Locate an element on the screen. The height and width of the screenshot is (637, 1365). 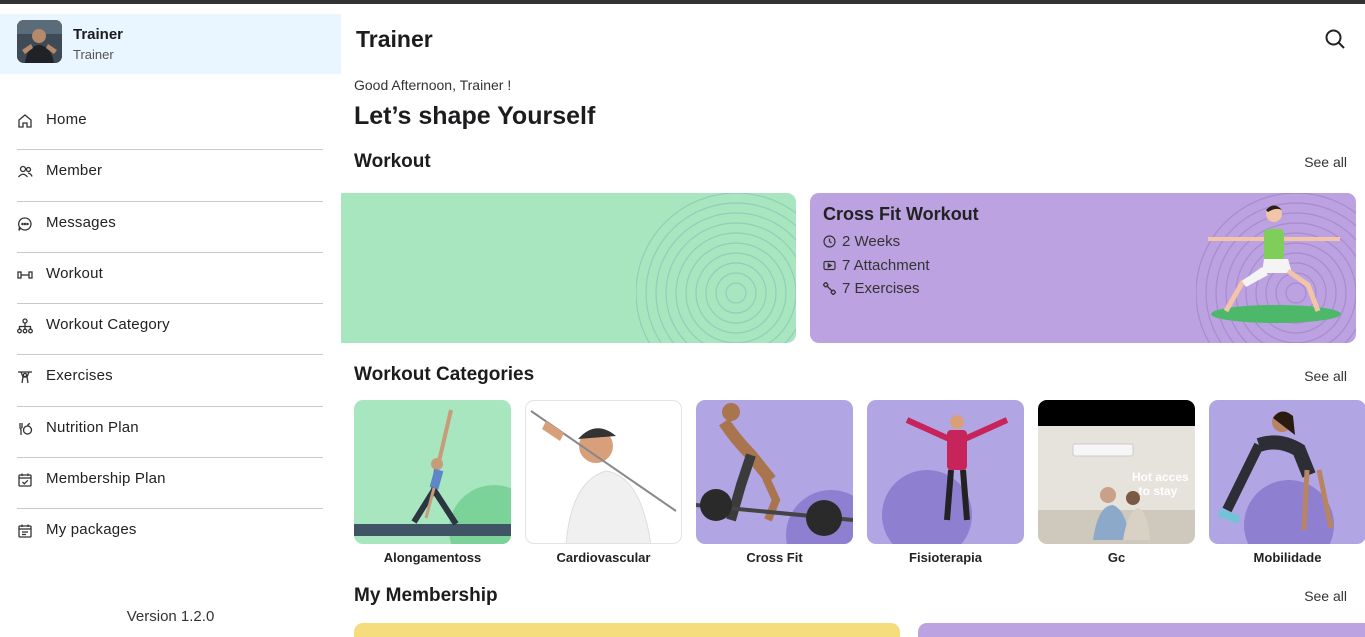
profile-header: Trainer Trainer is located at coordinates (170, 44).